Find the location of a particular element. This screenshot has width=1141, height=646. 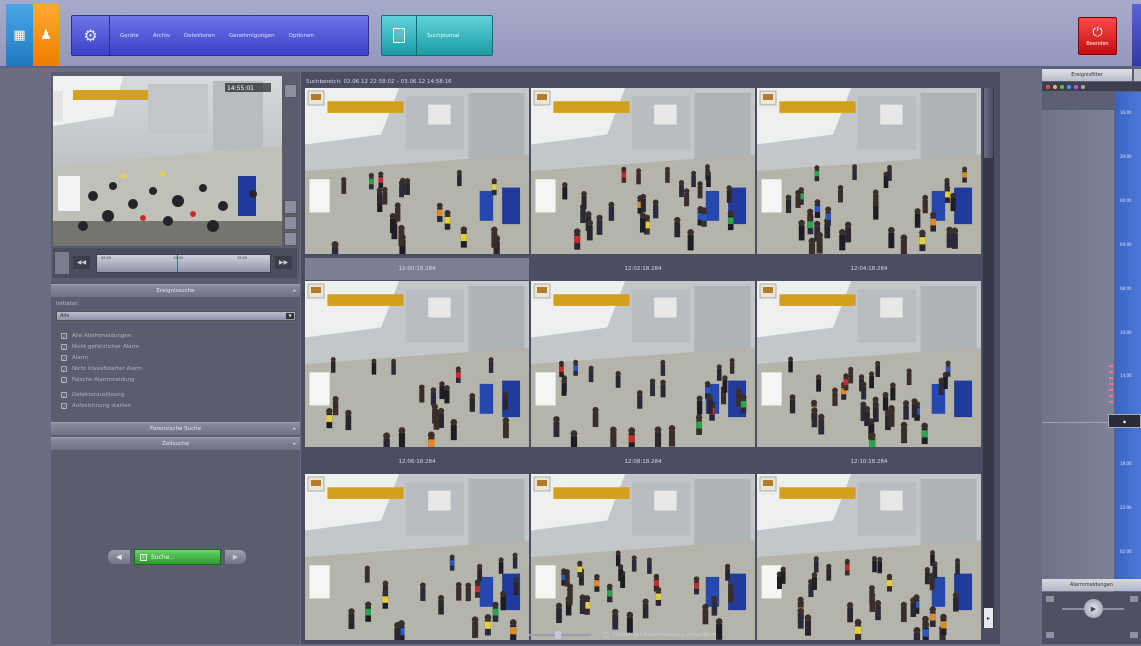

filter-red-icon is located at coordinates (1048, 86).